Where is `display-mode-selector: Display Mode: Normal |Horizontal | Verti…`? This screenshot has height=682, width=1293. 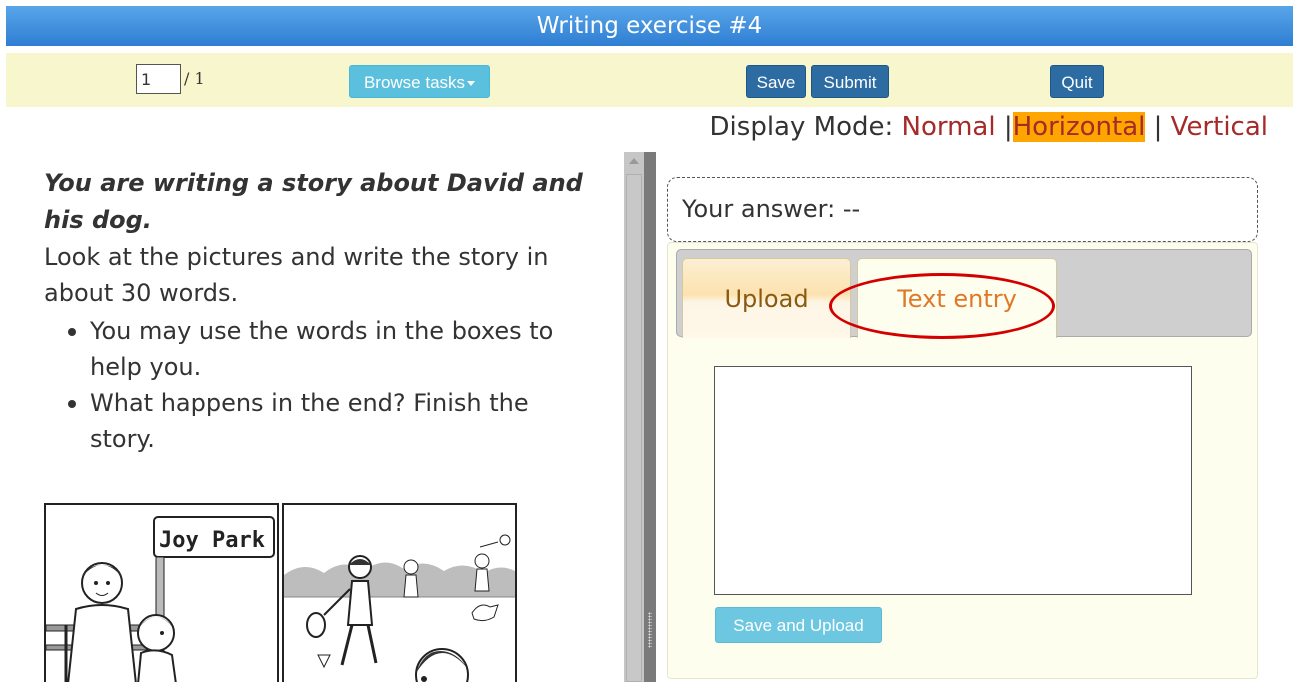 display-mode-selector: Display Mode: Normal |Horizontal | Verti… is located at coordinates (989, 127).